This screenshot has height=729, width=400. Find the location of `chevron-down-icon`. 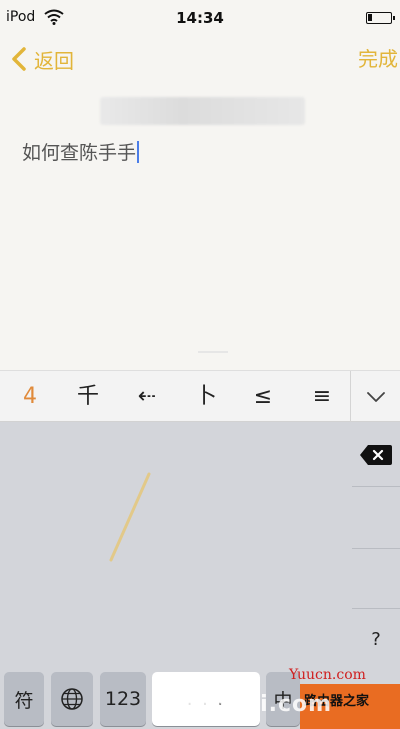

chevron-down-icon is located at coordinates (376, 397).